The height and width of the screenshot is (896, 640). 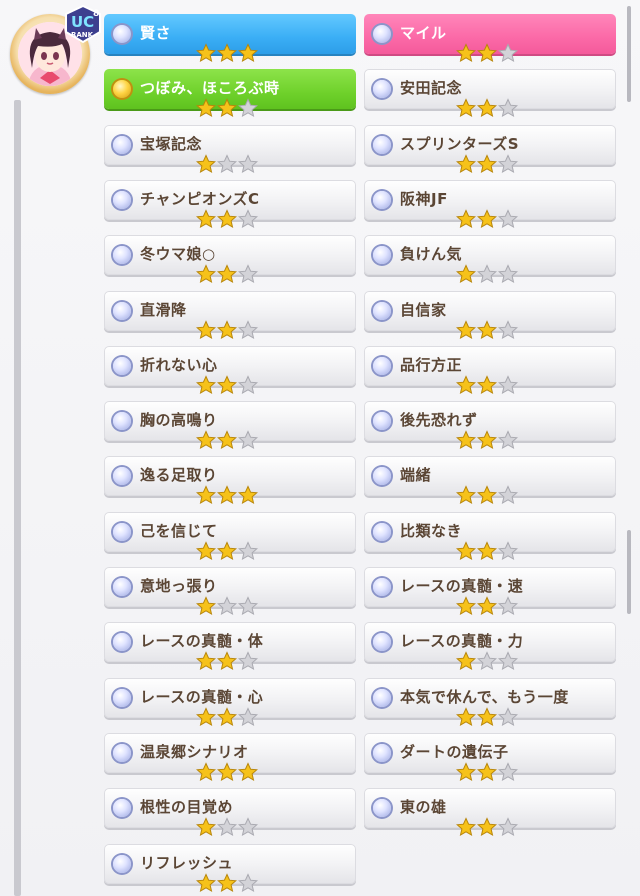 I want to click on skill-label: マイル, so click(x=423, y=33).